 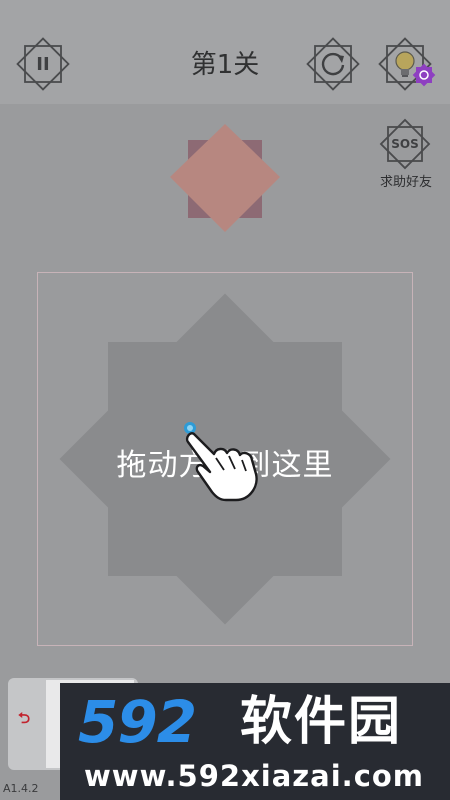 I want to click on watermark-banner: 592 软件园 www.592xiazai.com, so click(x=255, y=741).